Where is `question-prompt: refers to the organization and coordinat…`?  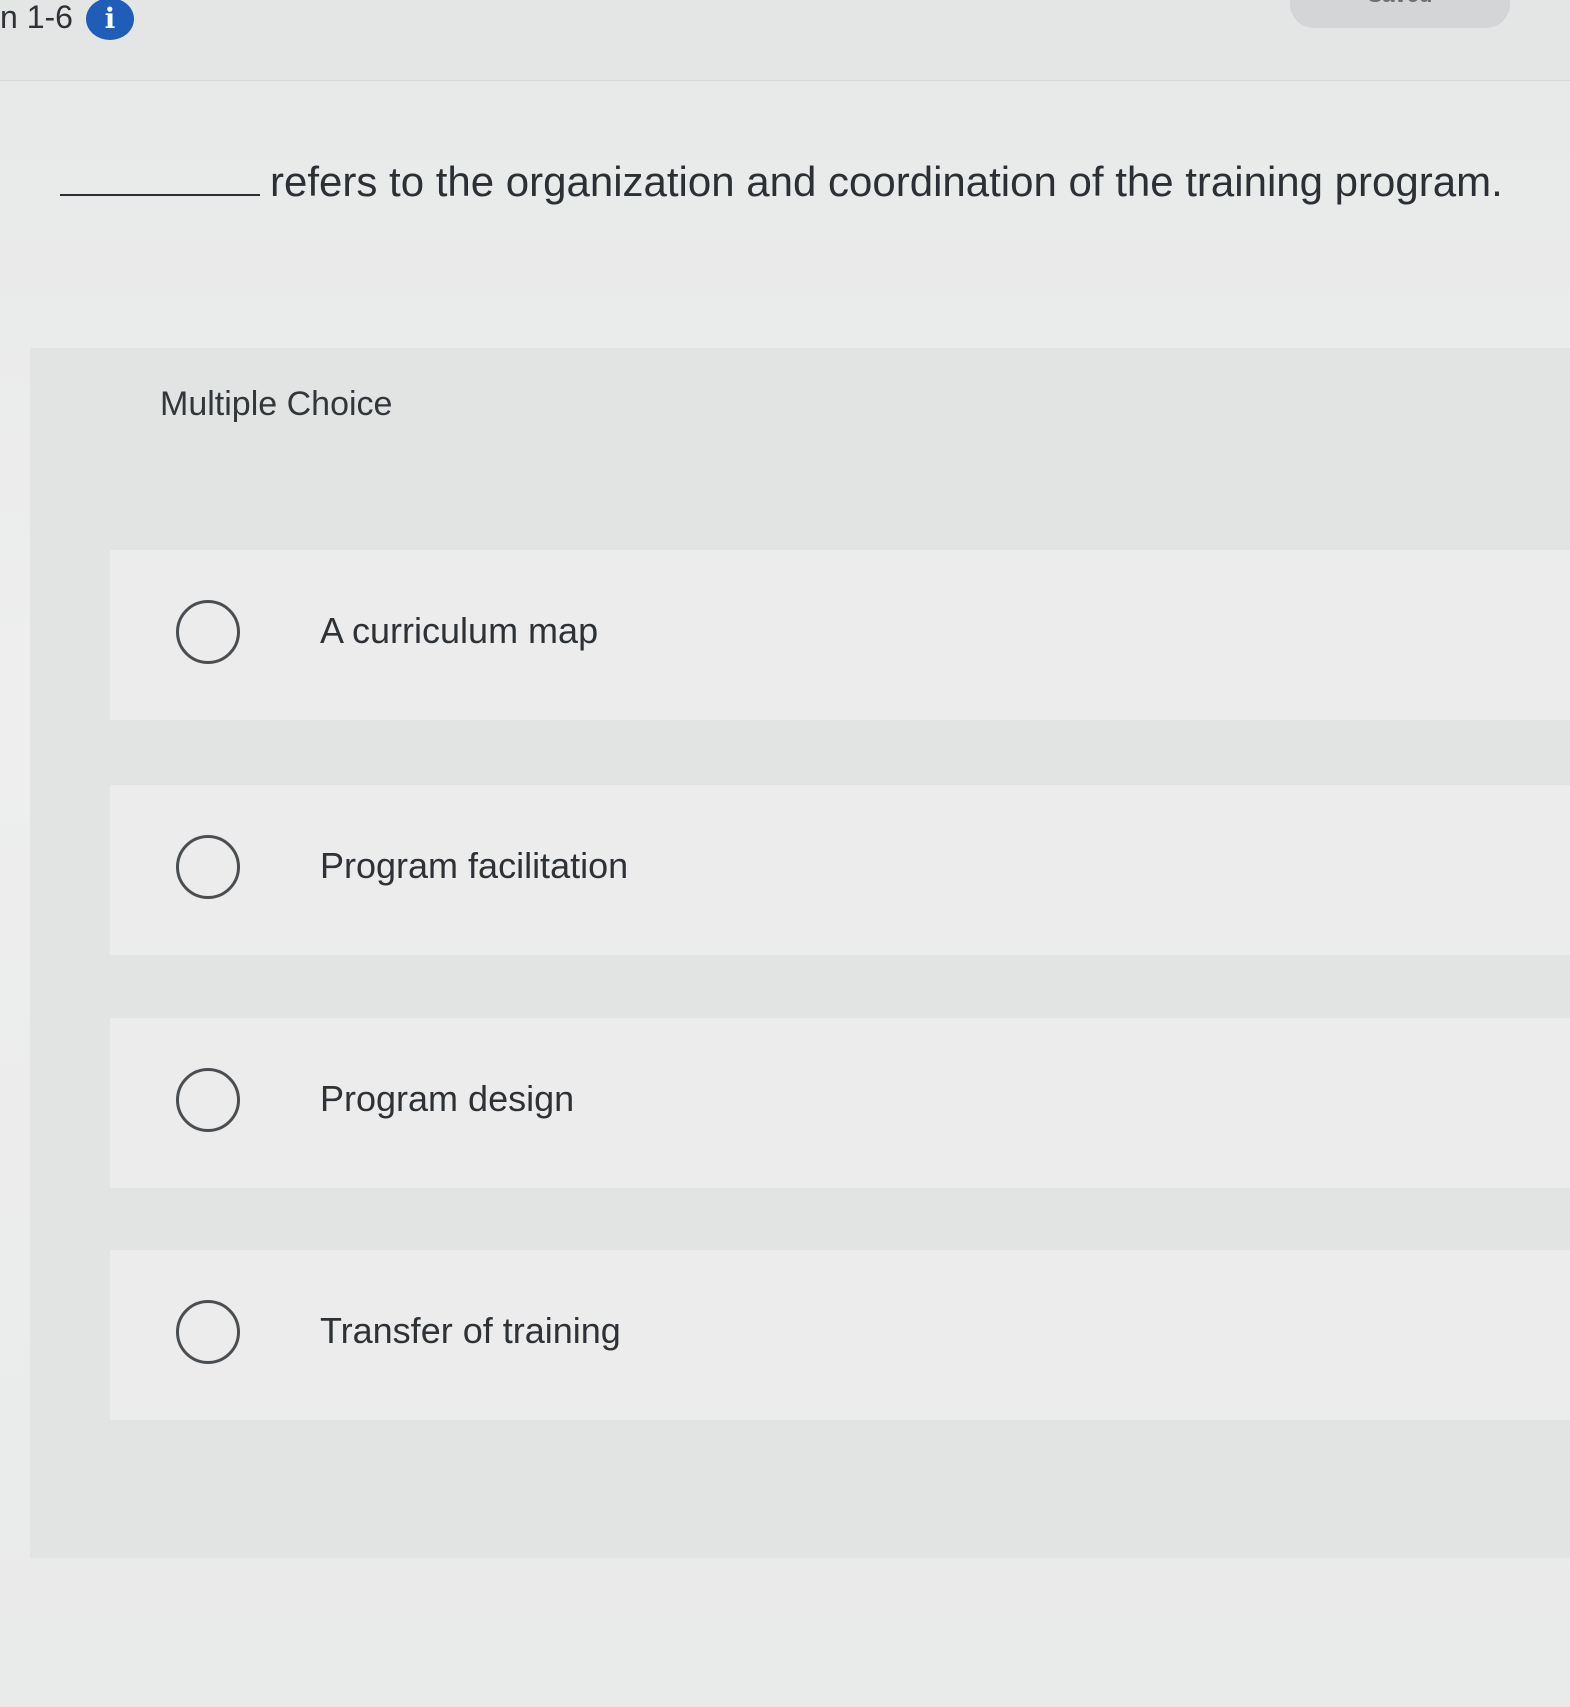
question-prompt: refers to the organization and coordinat… is located at coordinates (790, 180).